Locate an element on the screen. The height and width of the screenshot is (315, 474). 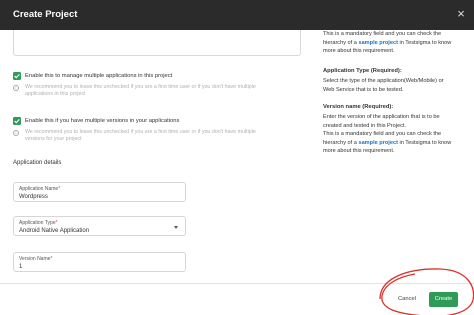
version-name-input: 1 is located at coordinates (20, 267).